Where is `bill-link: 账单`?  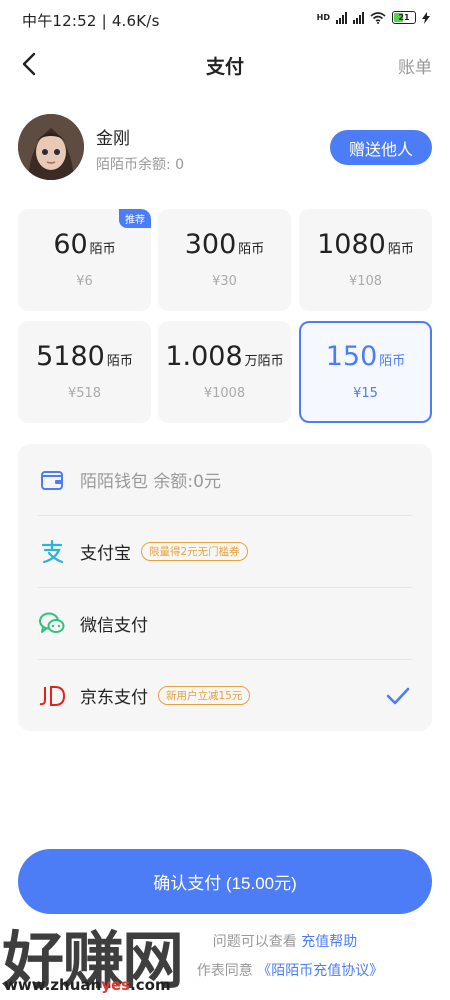
bill-link: 账单 is located at coordinates (415, 65).